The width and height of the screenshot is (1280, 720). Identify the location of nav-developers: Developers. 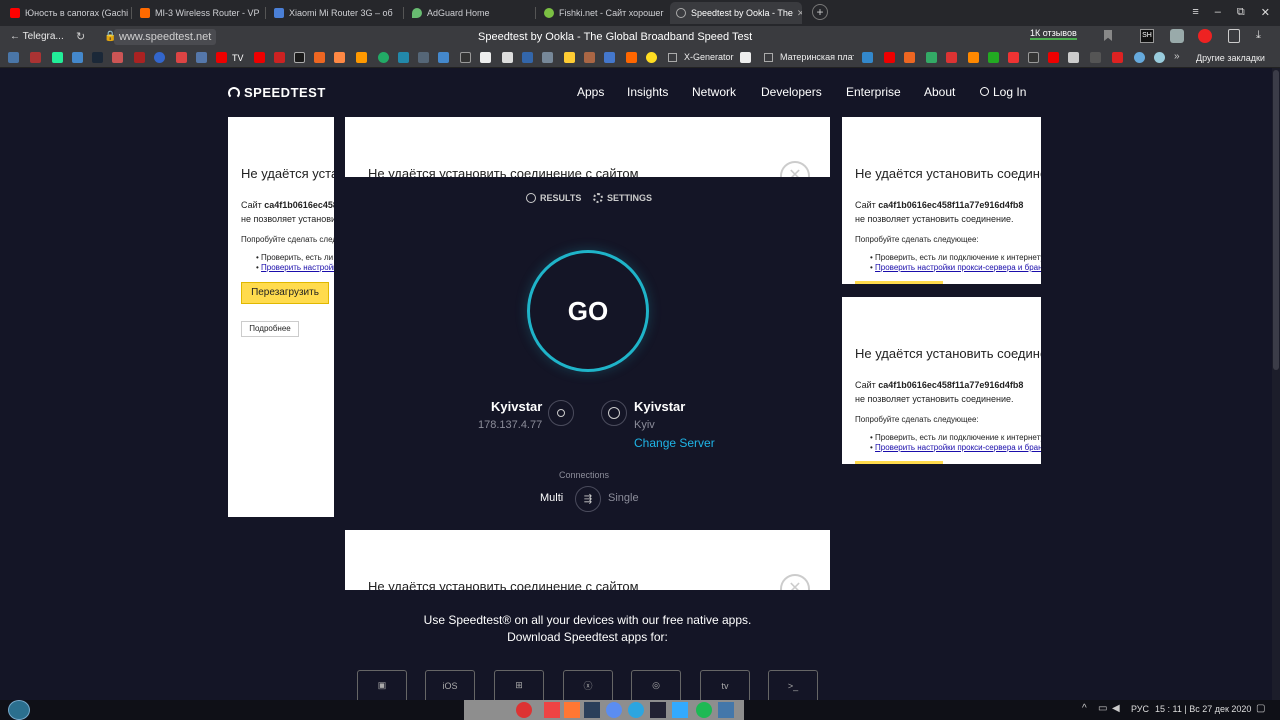
(791, 92).